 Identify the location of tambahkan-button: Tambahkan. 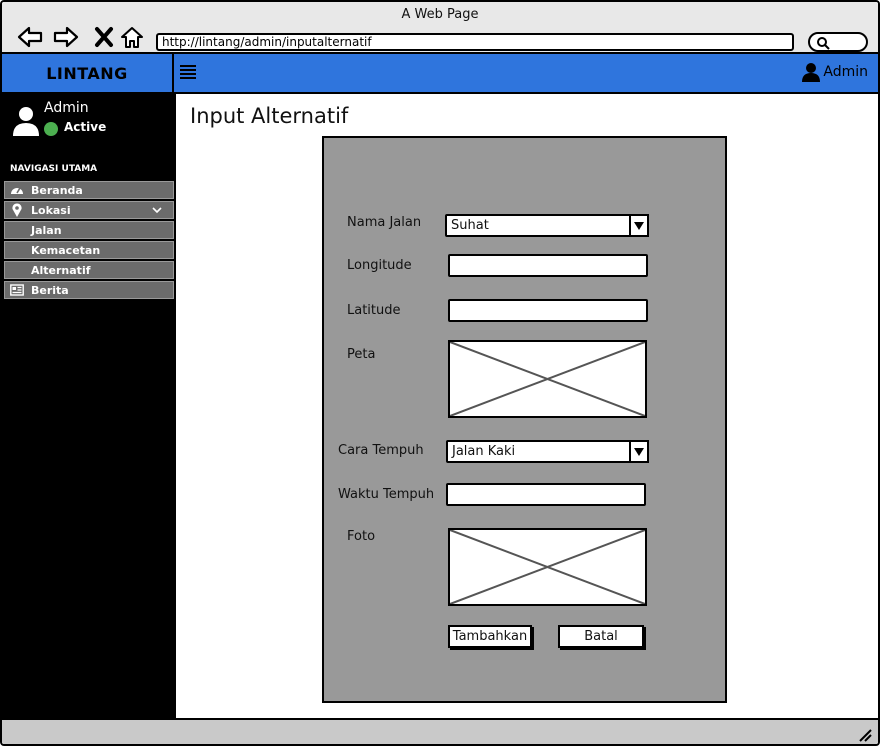
(490, 636).